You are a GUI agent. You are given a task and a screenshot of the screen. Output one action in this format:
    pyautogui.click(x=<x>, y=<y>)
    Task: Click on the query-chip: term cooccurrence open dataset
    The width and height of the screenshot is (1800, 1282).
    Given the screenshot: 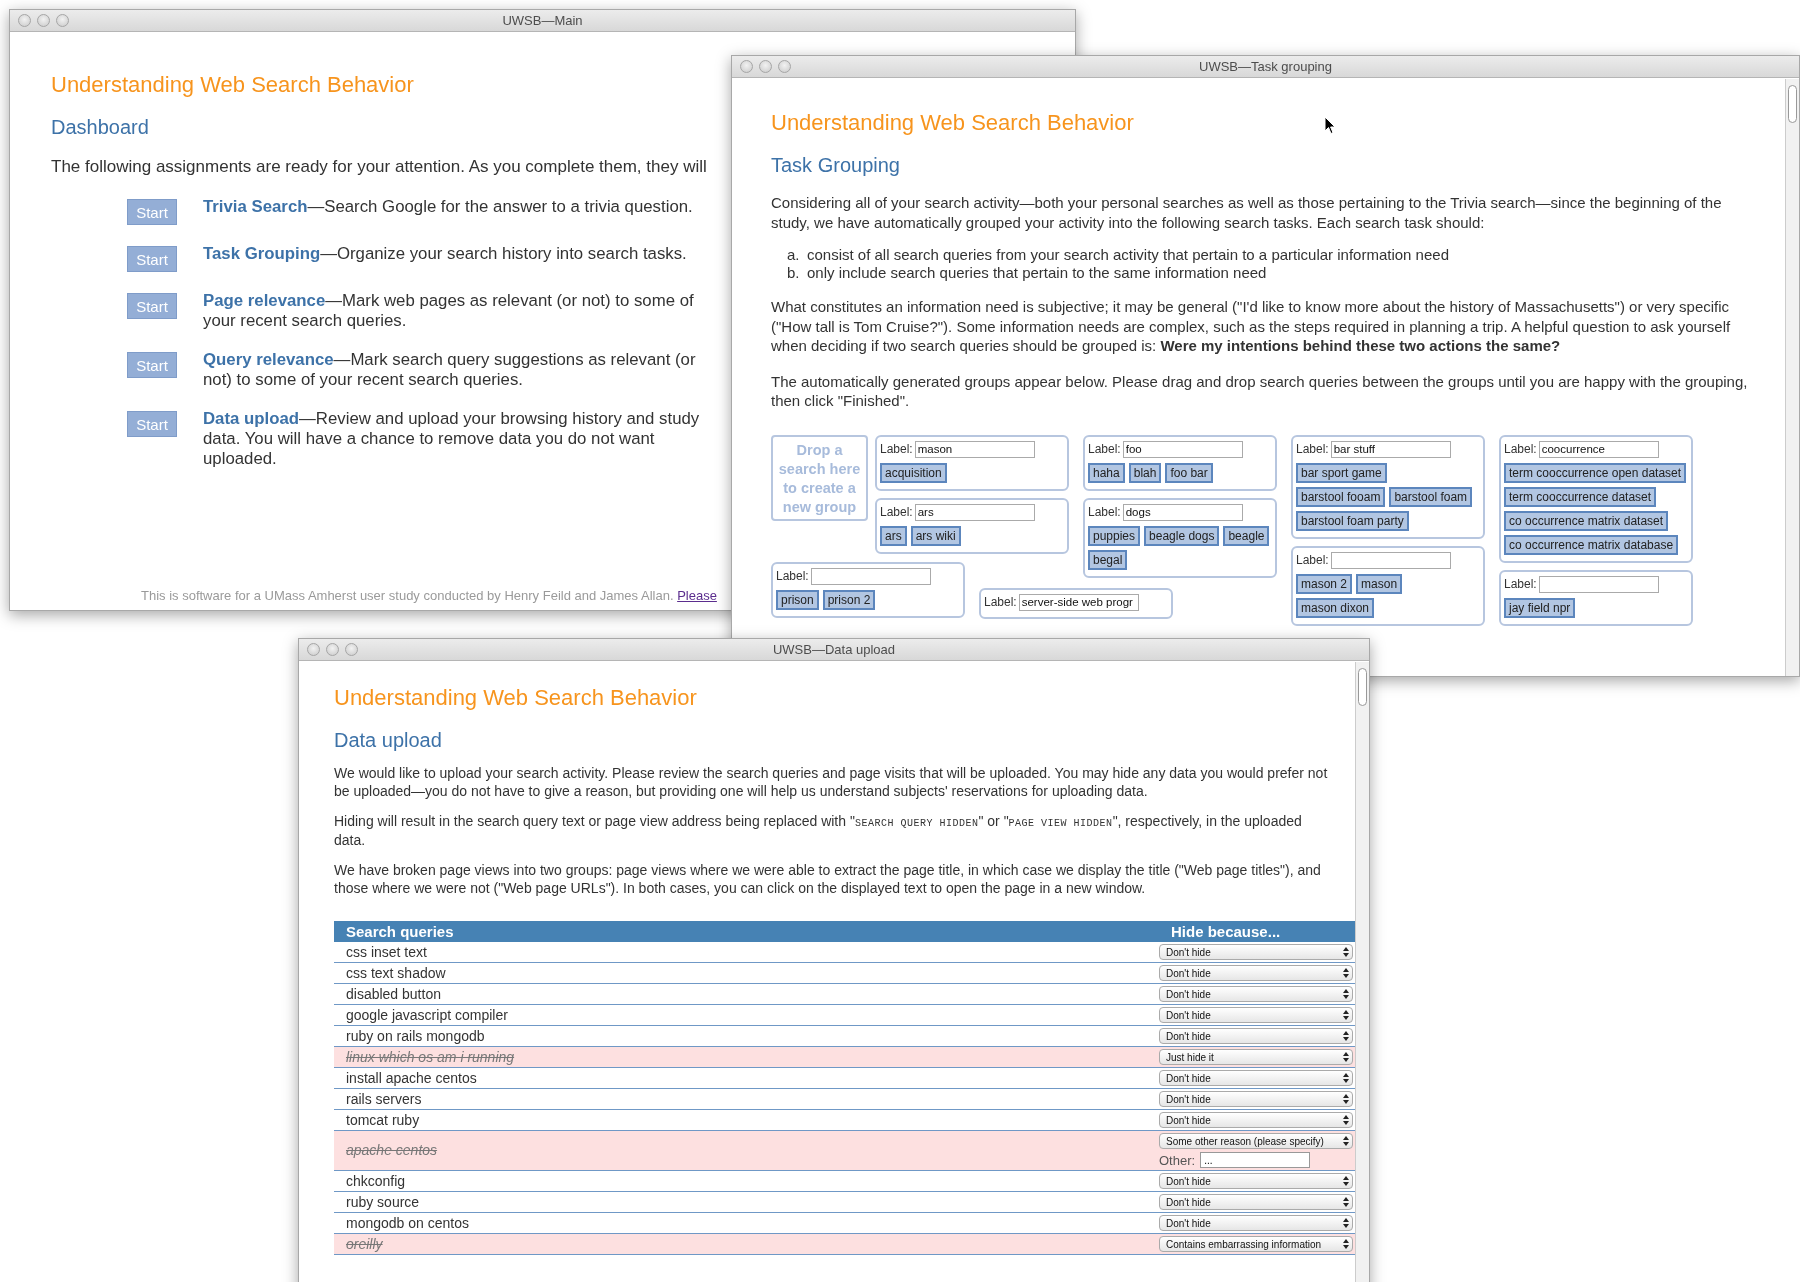 What is the action you would take?
    pyautogui.click(x=1595, y=472)
    